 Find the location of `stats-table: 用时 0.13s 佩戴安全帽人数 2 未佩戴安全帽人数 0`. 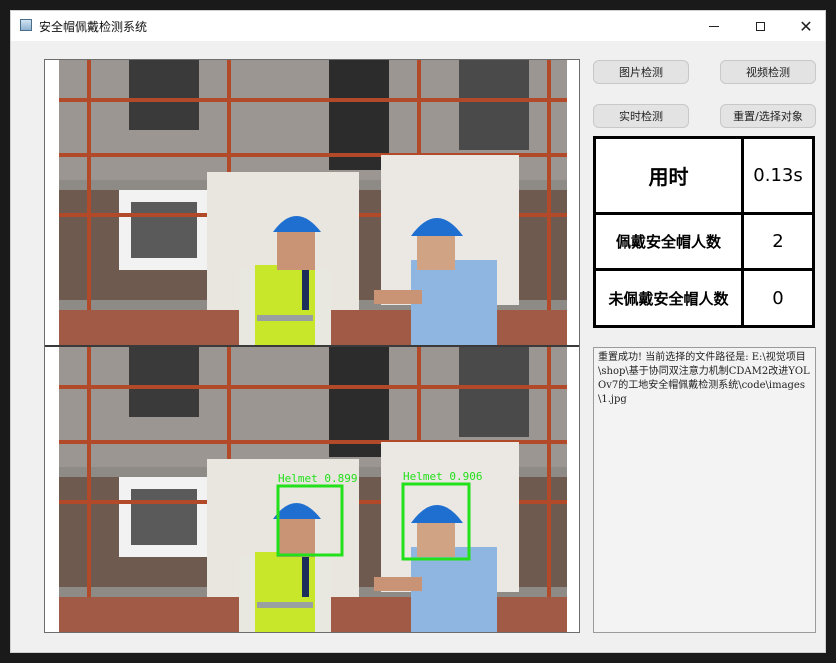

stats-table: 用时 0.13s 佩戴安全帽人数 2 未佩戴安全帽人数 0 is located at coordinates (704, 232).